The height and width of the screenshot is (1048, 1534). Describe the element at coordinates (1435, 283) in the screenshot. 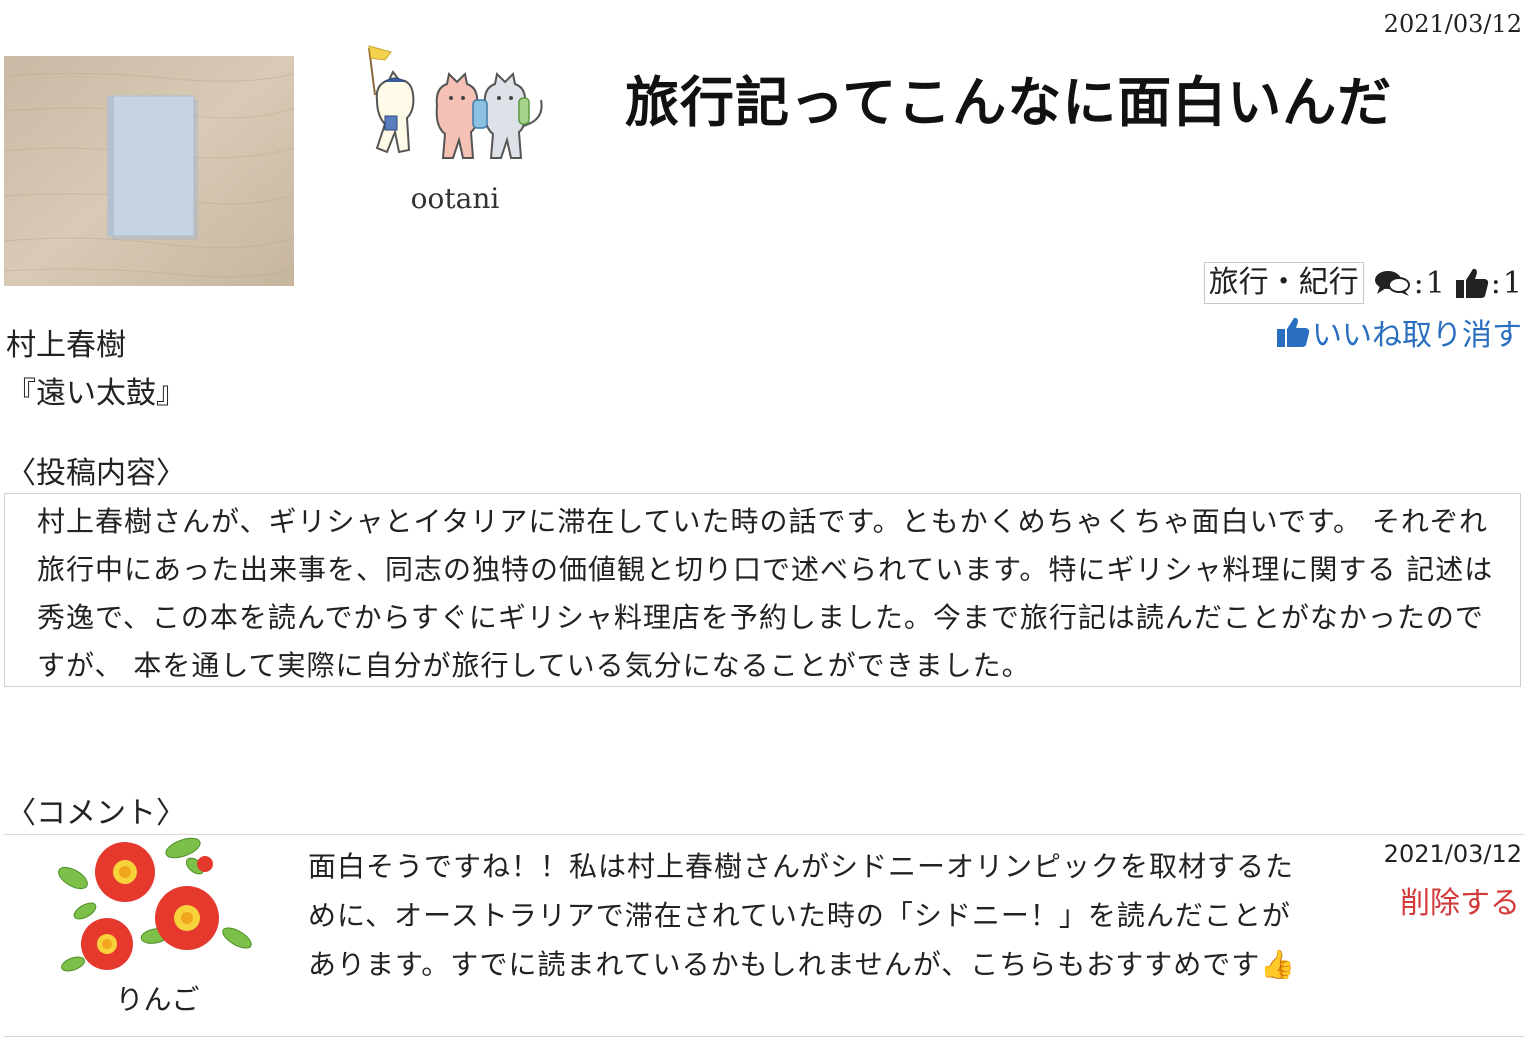

I see `comment-count-value: 1` at that location.